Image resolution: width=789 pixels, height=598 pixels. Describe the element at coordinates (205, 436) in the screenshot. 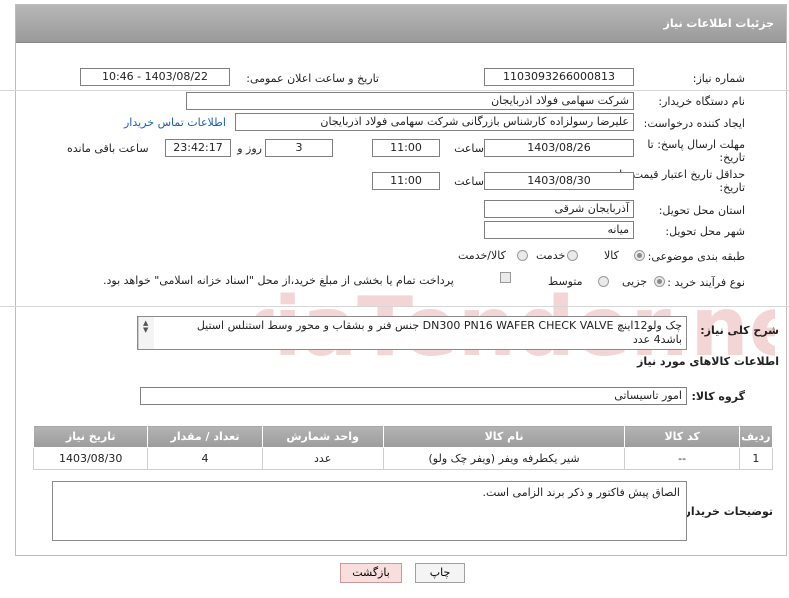

I see `col-header-quantity: تعداد / مقدار` at that location.